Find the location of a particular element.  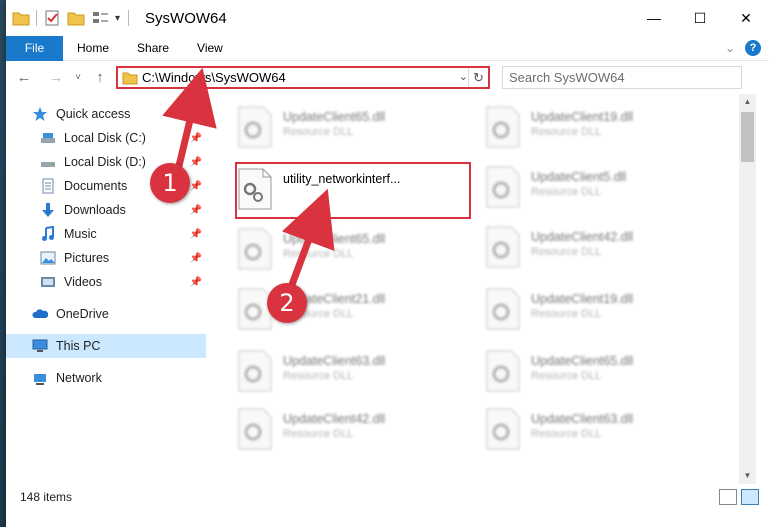

nav-label: Pictures is located at coordinates (87, 258).